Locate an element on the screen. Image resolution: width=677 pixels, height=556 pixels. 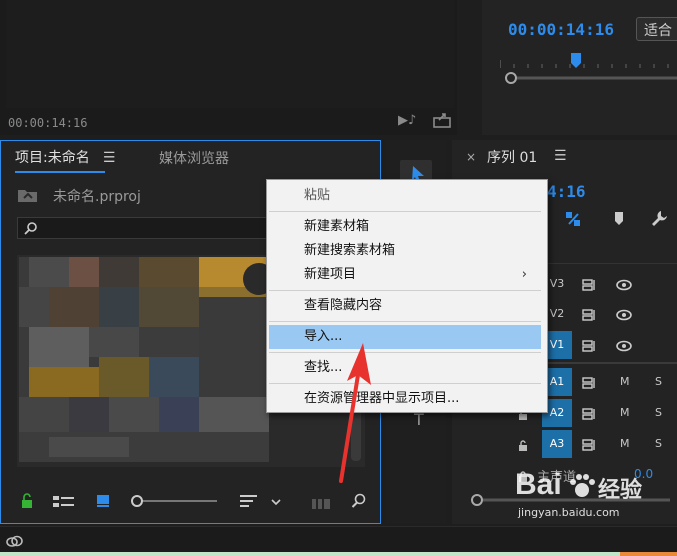
program-monitor-panel: 00:00:14:16 适合 is located at coordinates (579, 67).